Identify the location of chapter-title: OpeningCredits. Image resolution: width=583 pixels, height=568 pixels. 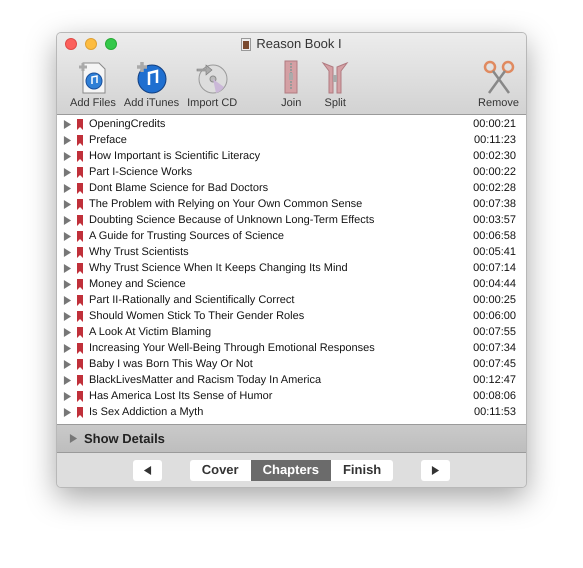
(127, 124).